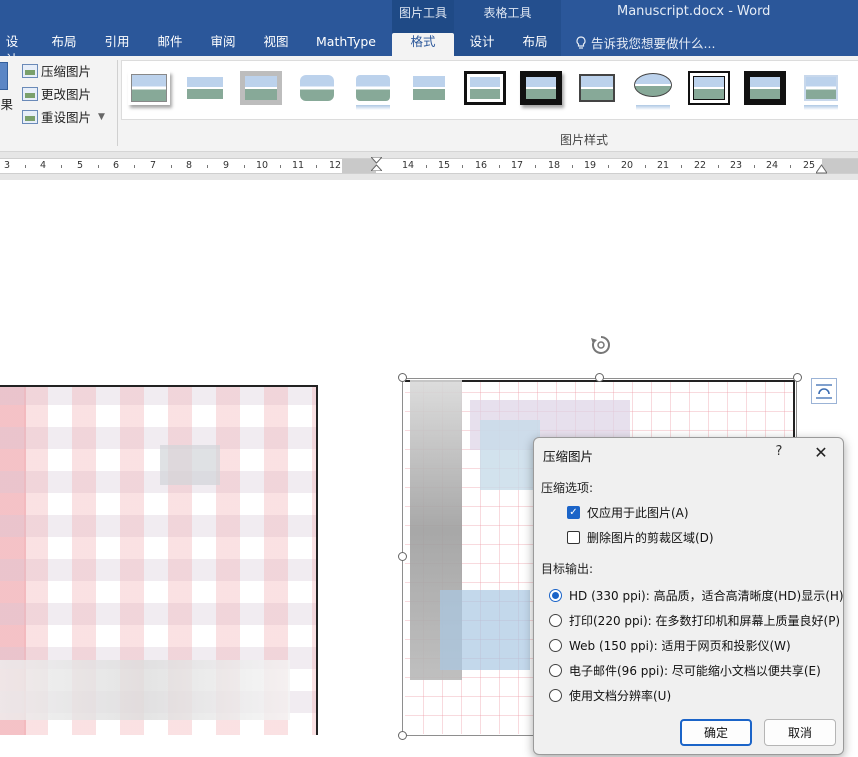 Image resolution: width=858 pixels, height=757 pixels. What do you see at coordinates (573, 537) in the screenshot?
I see `checkbox-unchecked-icon` at bounding box center [573, 537].